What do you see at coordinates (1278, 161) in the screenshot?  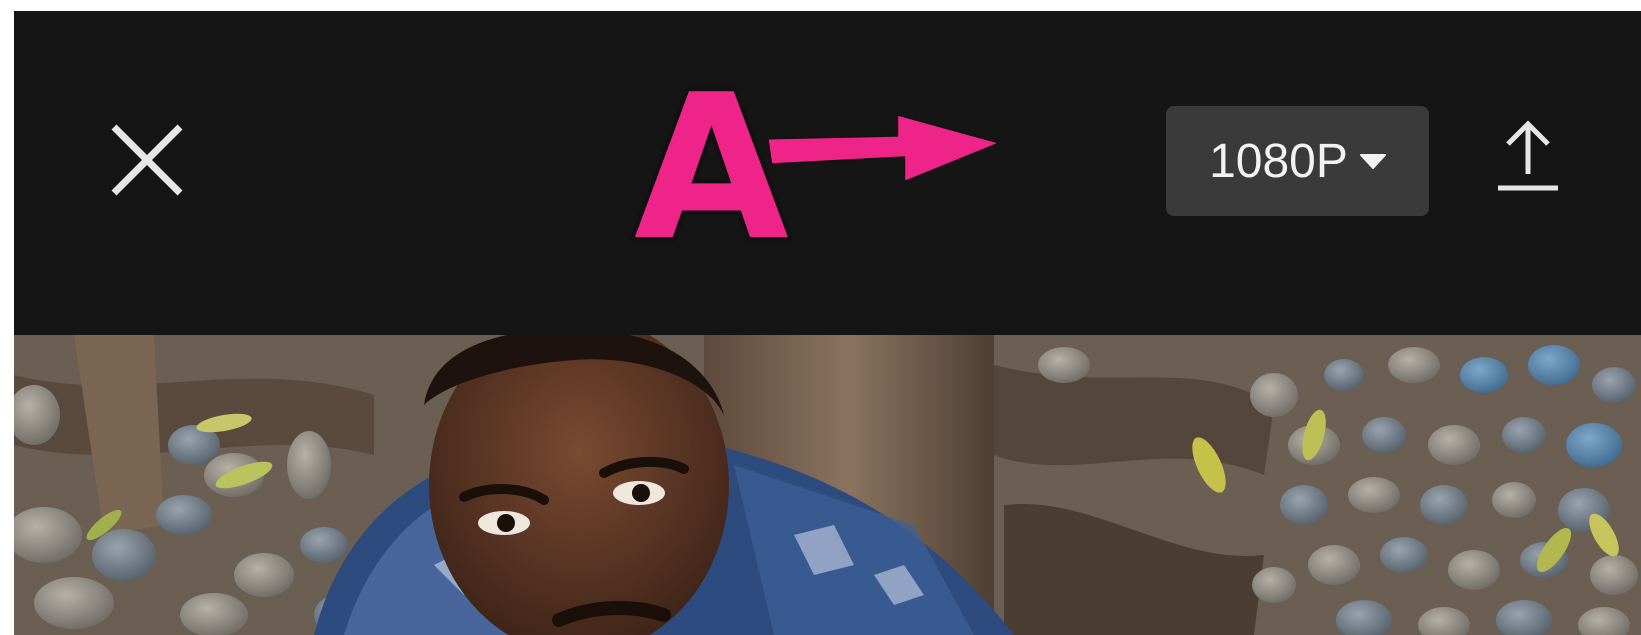 I see `resolution-label: 1080P` at bounding box center [1278, 161].